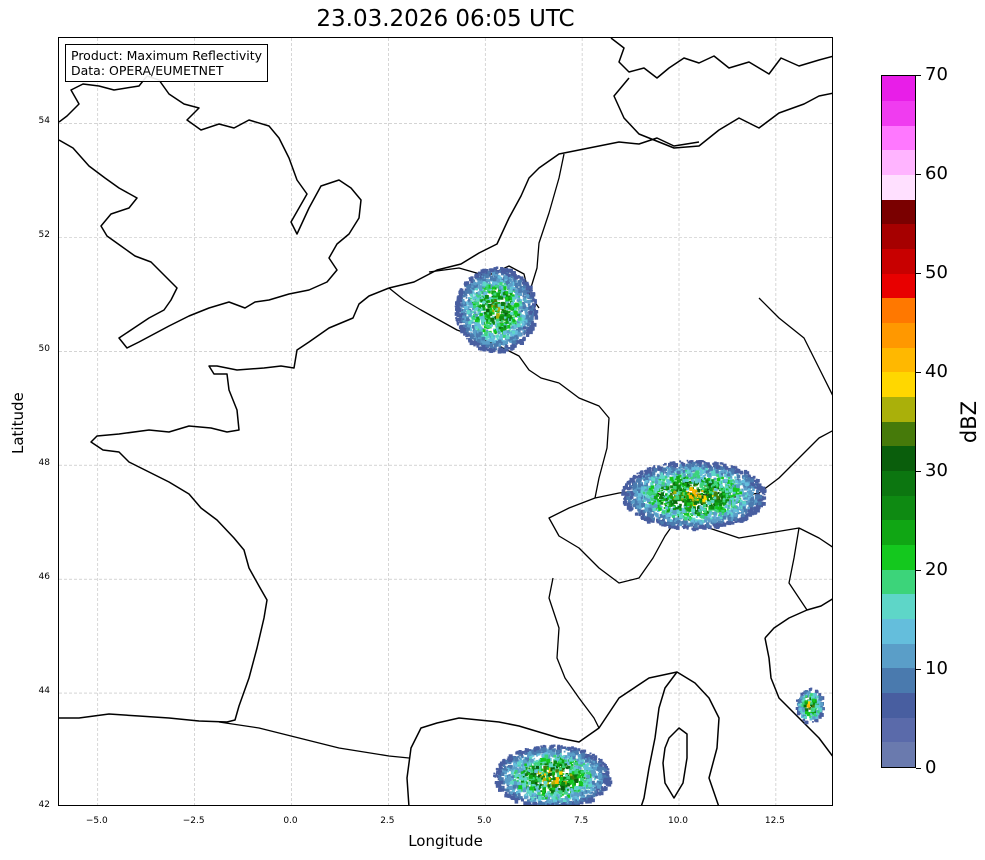 Image resolution: width=985 pixels, height=860 pixels. What do you see at coordinates (584, 440) in the screenshot?
I see `border-fr-de` at bounding box center [584, 440].